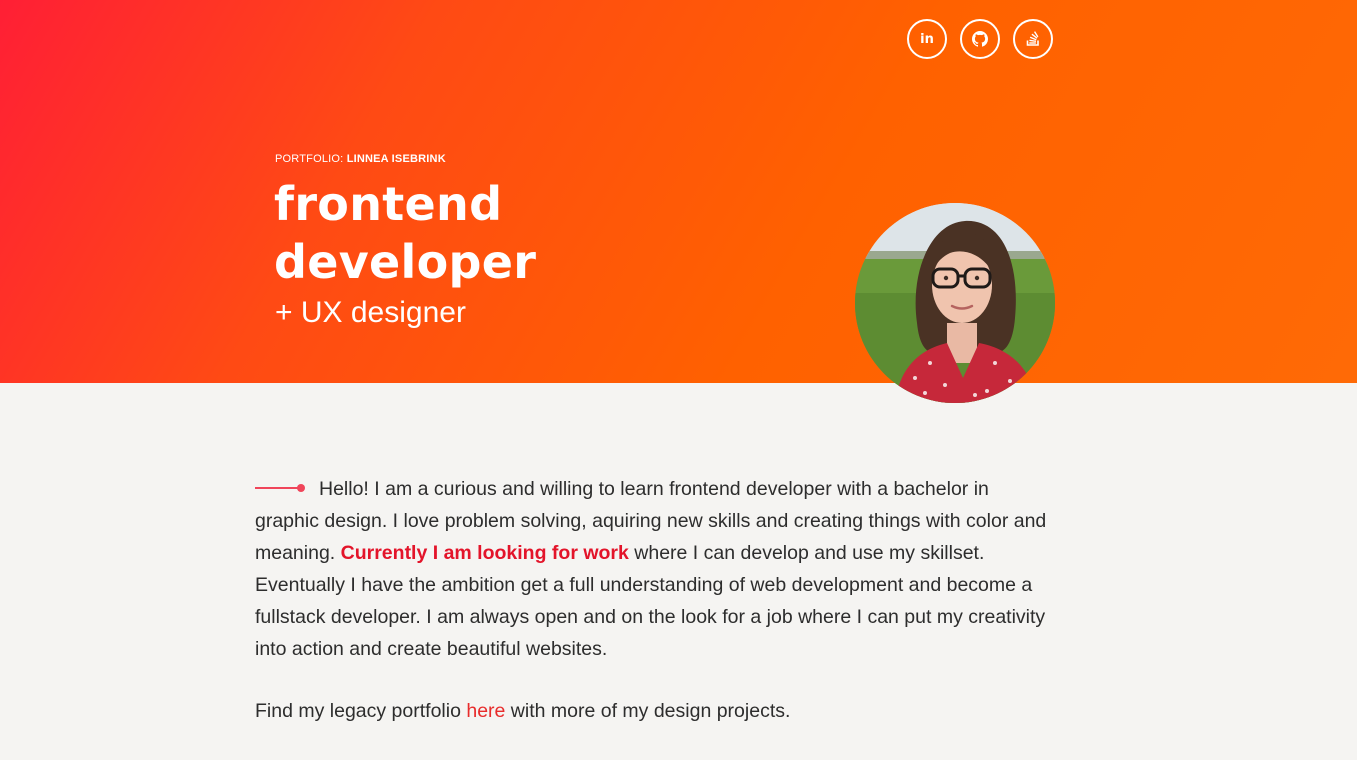  Describe the element at coordinates (280, 488) in the screenshot. I see `intro-line-decoration` at that location.